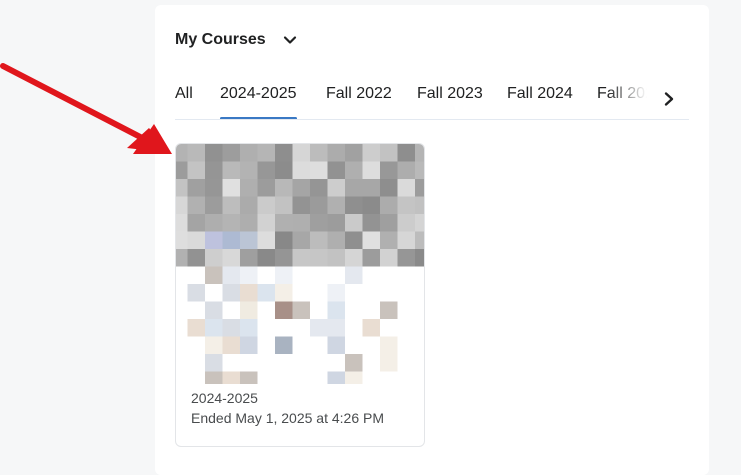 This screenshot has width=741, height=475. Describe the element at coordinates (359, 102) in the screenshot. I see `tab-fall-2022: Fall 2022` at that location.